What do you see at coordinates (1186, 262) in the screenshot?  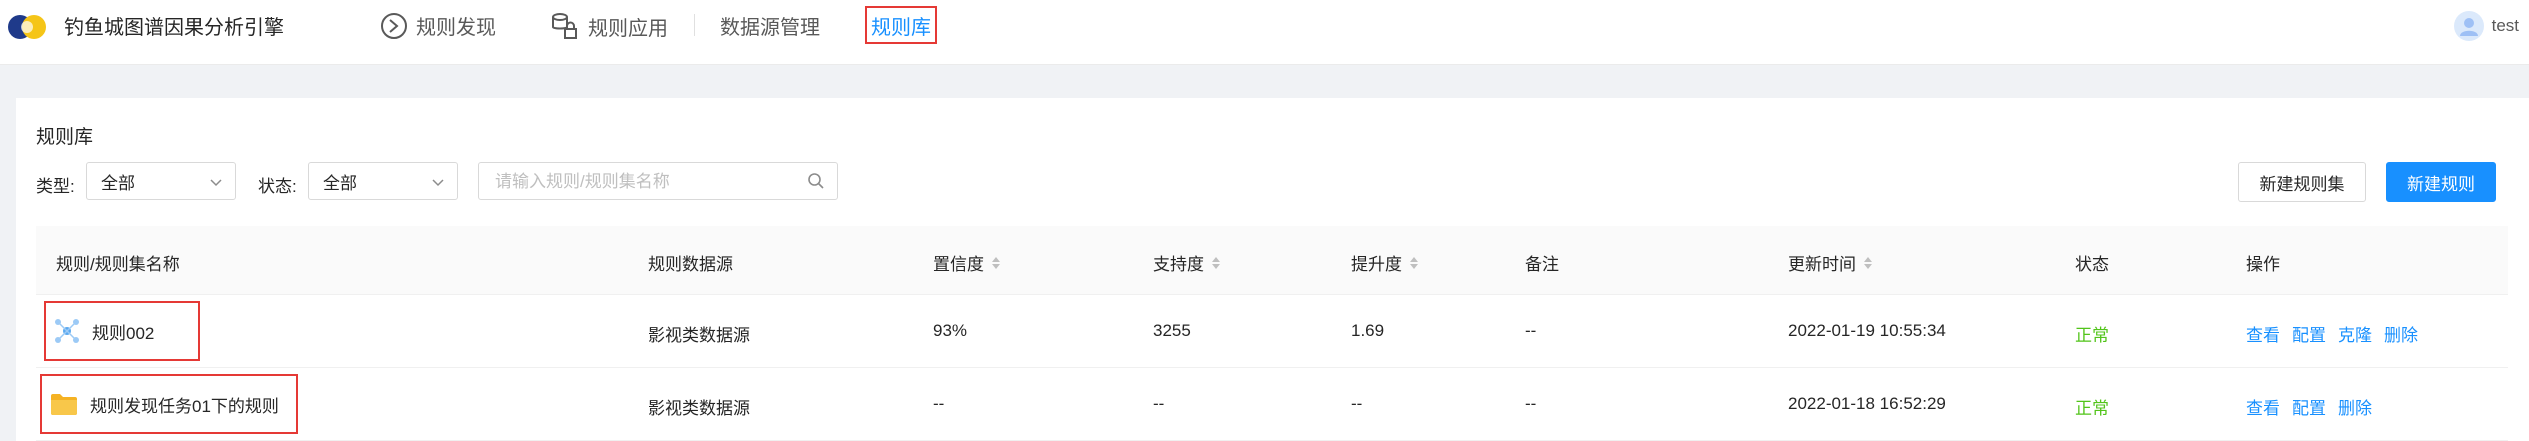 I see `column-header-support: 支持度` at bounding box center [1186, 262].